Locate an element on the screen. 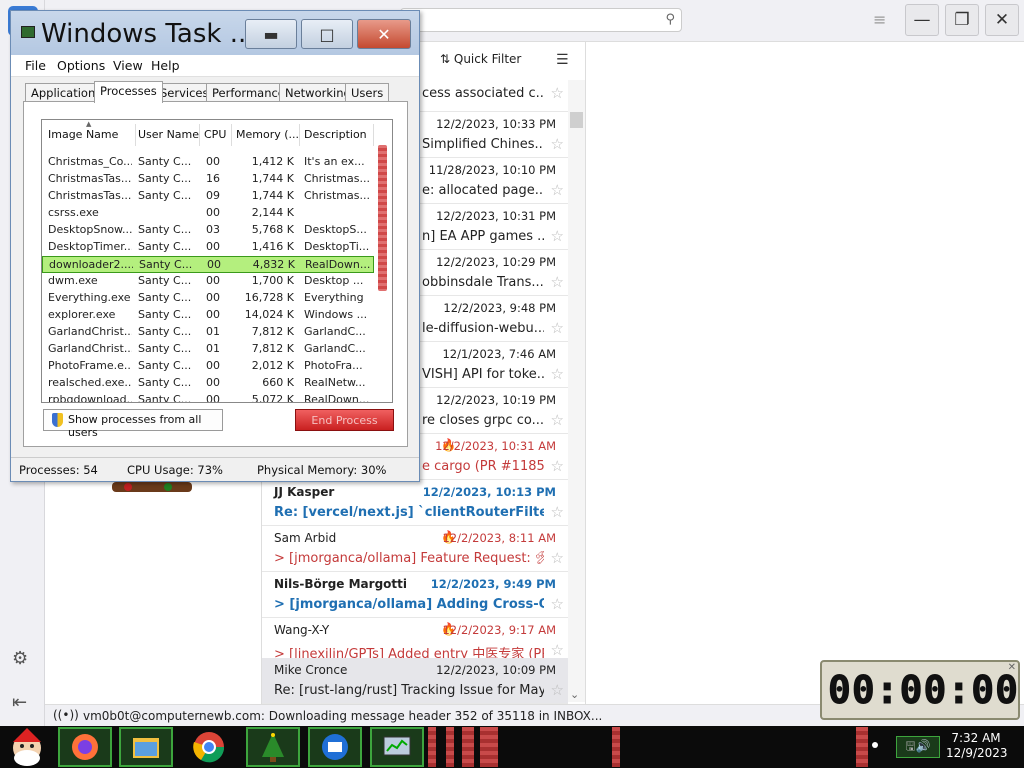 This screenshot has height=768, width=1024. title-bar: Windows Task ... ▬ □ ✕ is located at coordinates (215, 33).